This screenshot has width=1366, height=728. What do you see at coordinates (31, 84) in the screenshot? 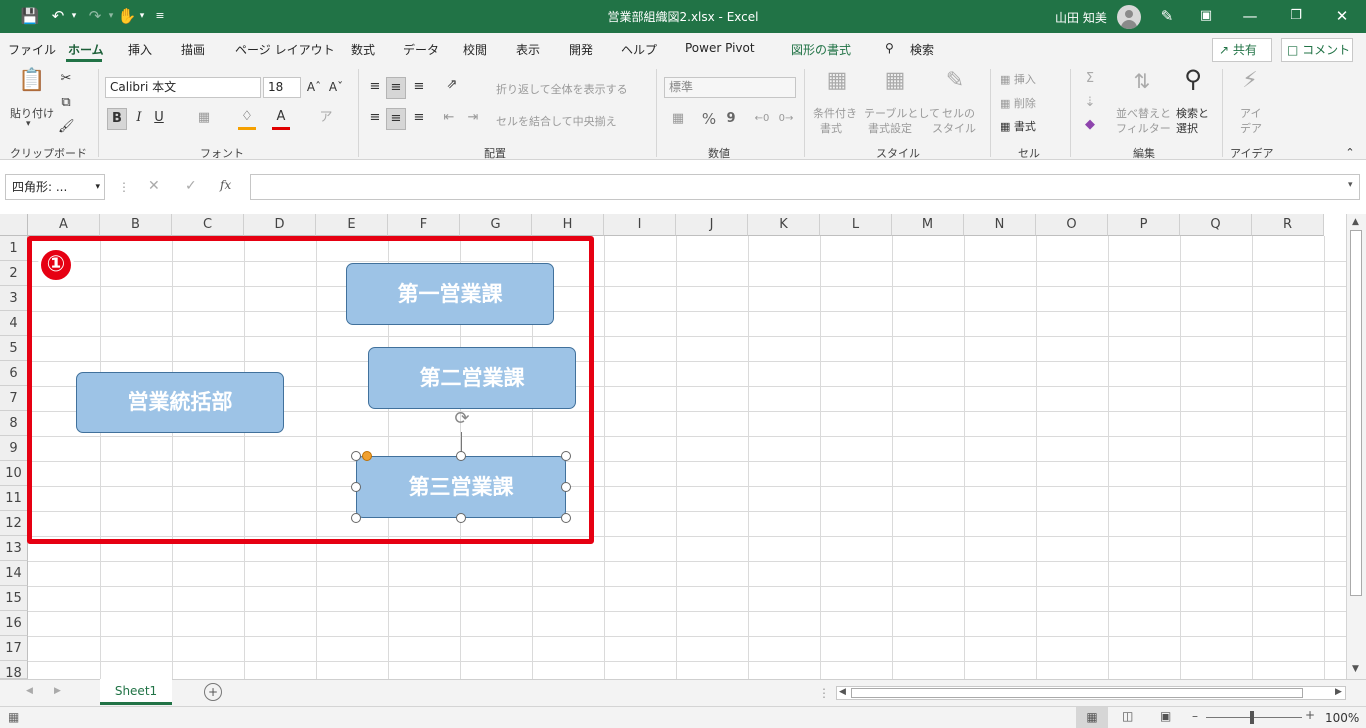
I see `paste-icon: 📋` at bounding box center [31, 84].